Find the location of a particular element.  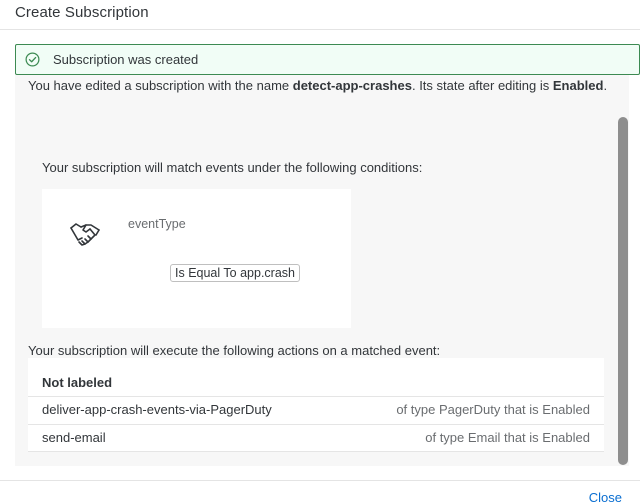

table-row: send-email of type Email that is Enabled is located at coordinates (316, 438).